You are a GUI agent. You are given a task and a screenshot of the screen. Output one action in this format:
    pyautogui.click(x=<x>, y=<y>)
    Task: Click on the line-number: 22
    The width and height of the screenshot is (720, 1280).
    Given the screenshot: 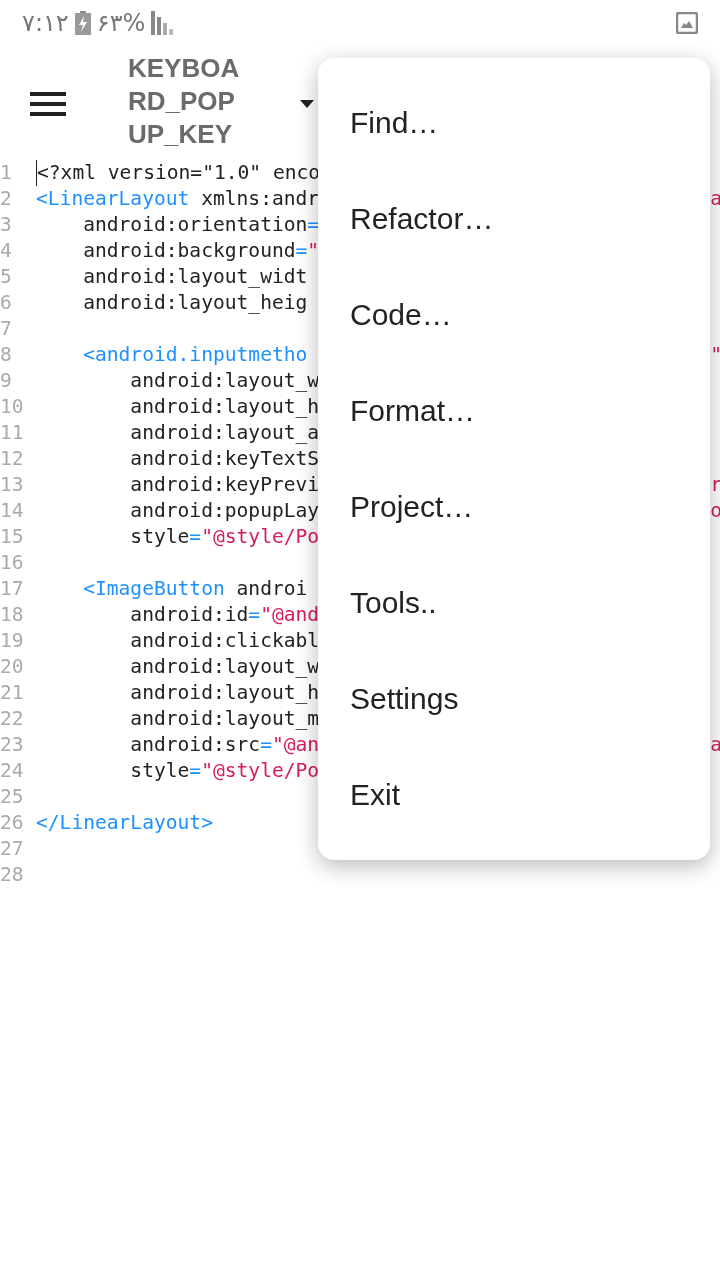 What is the action you would take?
    pyautogui.click(x=12, y=719)
    